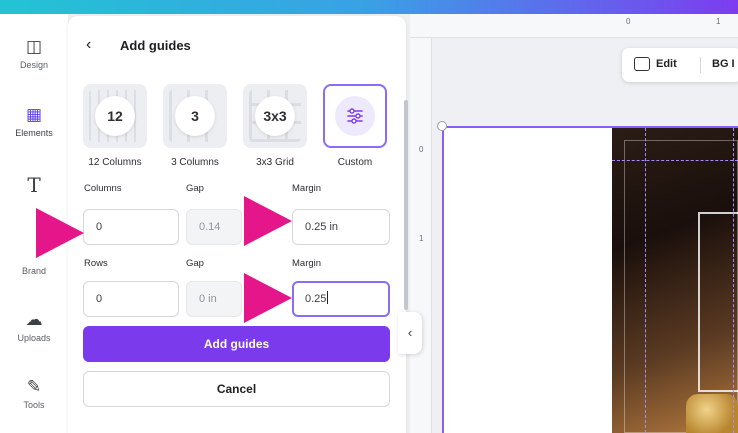 The image size is (738, 433). I want to click on row-gap-input: 0 in, so click(214, 299).